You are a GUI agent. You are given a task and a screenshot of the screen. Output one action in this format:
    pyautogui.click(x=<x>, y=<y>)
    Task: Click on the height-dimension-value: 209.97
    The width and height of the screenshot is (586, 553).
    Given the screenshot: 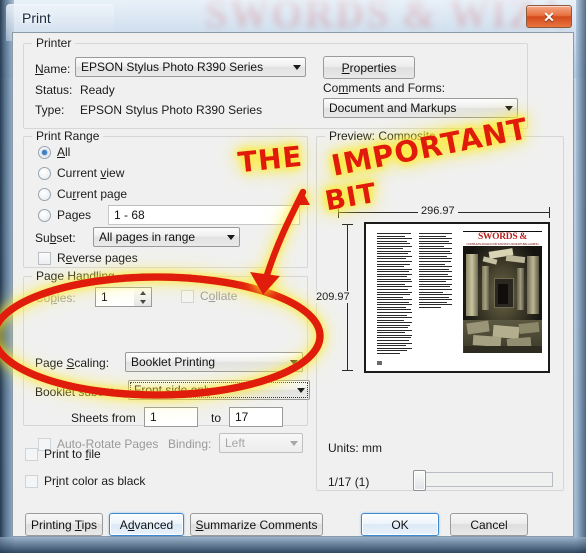 What is the action you would take?
    pyautogui.click(x=333, y=297)
    